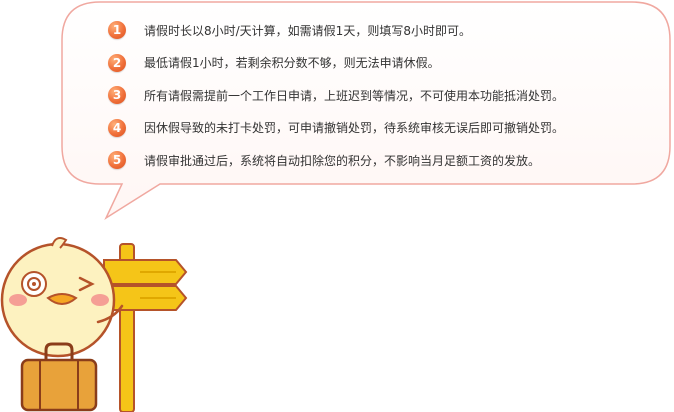  What do you see at coordinates (94, 324) in the screenshot?
I see `duck-mascot-icon` at bounding box center [94, 324].